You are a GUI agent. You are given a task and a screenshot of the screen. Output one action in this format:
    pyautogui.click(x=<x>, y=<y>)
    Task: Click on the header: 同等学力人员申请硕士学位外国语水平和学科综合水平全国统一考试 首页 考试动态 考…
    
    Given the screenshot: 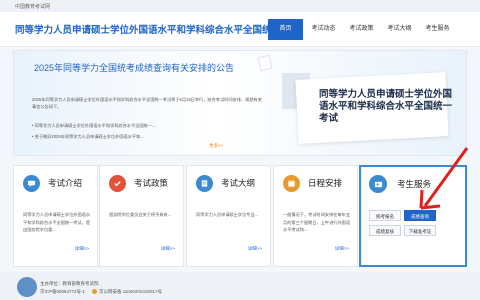 What is the action you would take?
    pyautogui.click(x=240, y=29)
    